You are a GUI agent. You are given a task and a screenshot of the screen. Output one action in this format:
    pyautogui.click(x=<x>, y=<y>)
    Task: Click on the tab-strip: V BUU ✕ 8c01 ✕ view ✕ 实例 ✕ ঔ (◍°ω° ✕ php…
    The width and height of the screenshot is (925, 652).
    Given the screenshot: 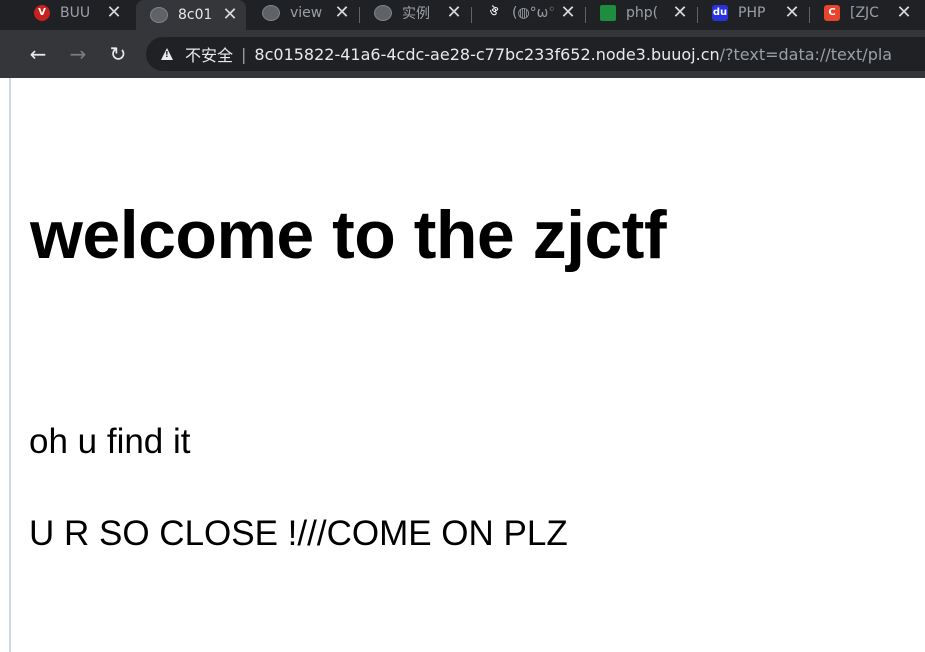 What is the action you would take?
    pyautogui.click(x=462, y=15)
    